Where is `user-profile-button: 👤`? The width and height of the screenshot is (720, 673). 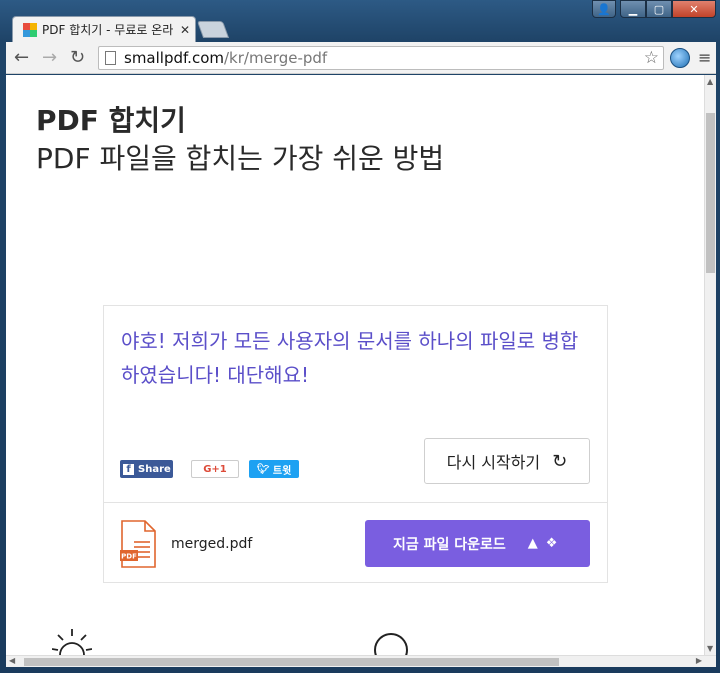
user-profile-button: 👤 is located at coordinates (604, 9).